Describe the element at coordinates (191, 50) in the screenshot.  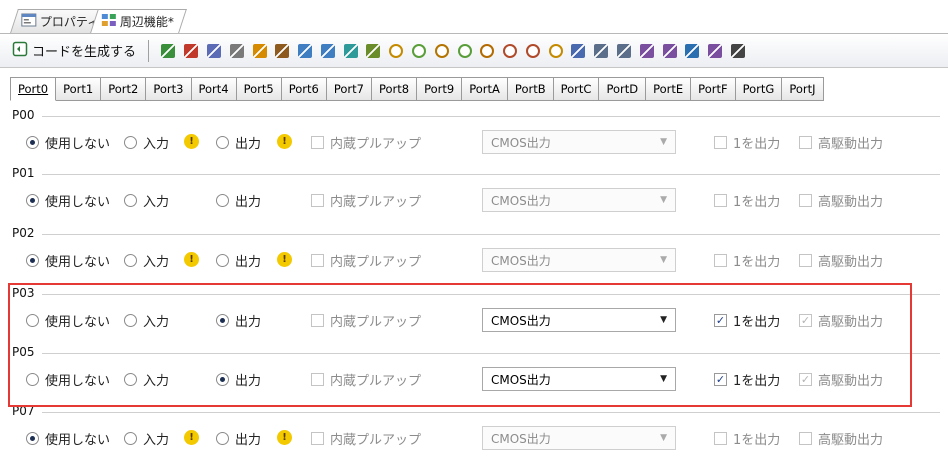
I see `add-icon` at that location.